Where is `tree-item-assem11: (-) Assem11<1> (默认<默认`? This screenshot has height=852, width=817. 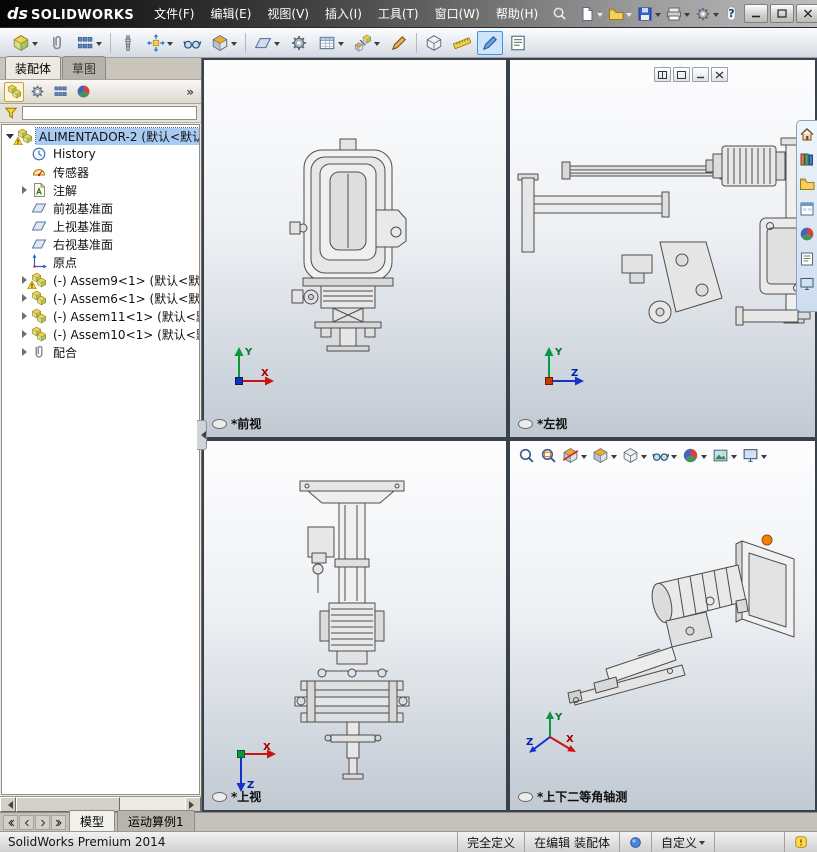 tree-item-assem11: (-) Assem11<1> (默认<默认 is located at coordinates (100, 316).